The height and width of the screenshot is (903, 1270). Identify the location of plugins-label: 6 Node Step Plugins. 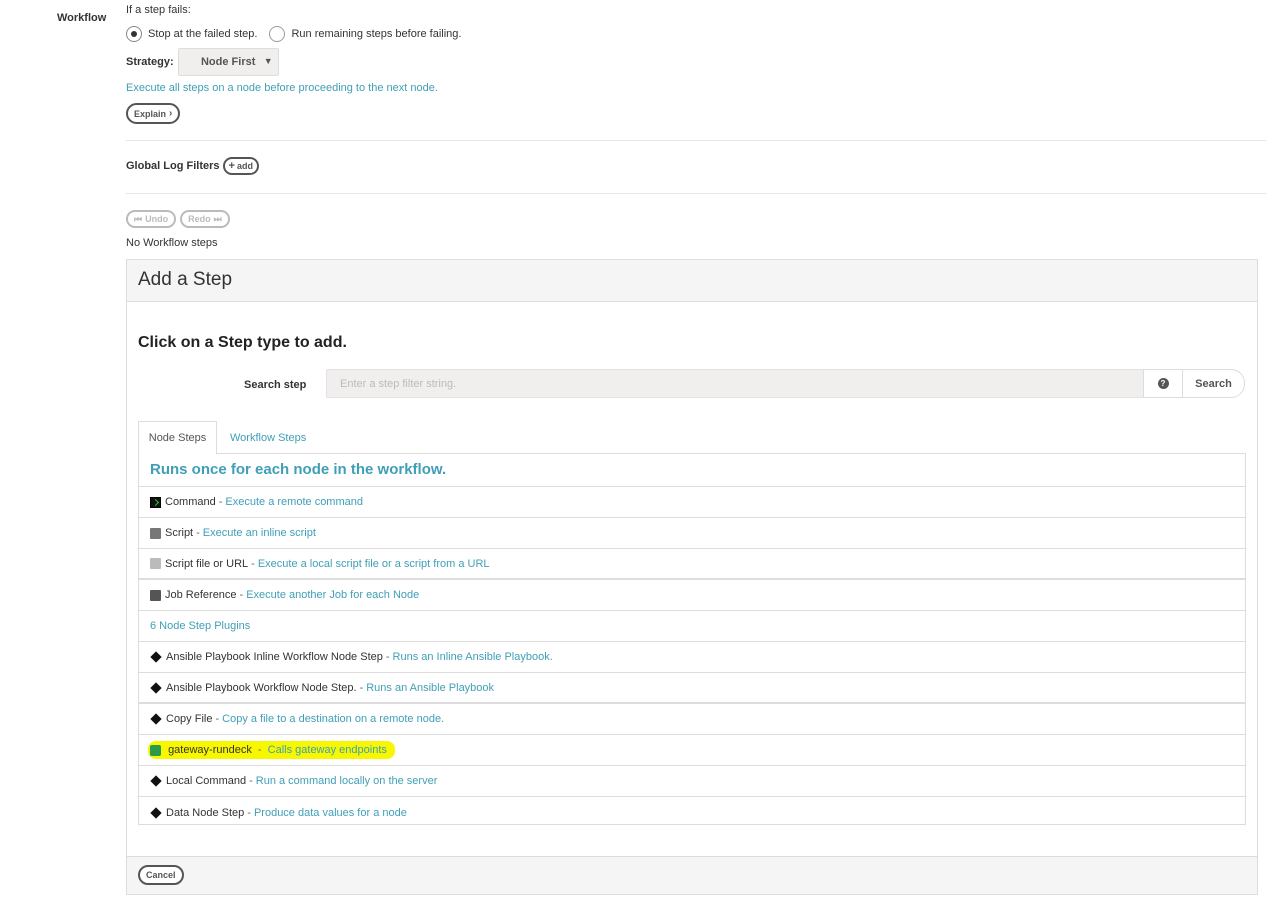
(200, 626).